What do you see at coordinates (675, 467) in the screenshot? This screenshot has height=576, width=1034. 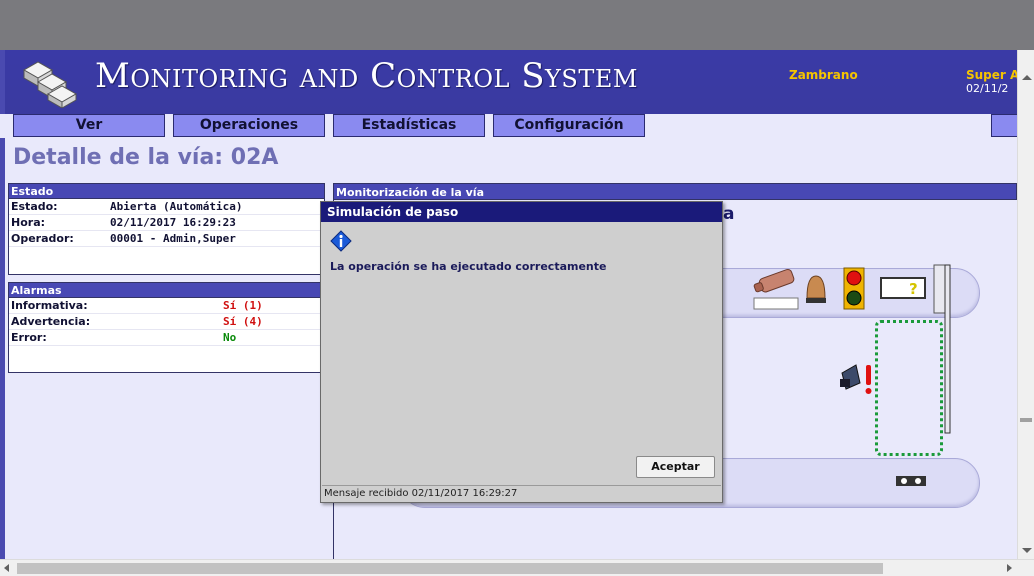 I see `accept-button: Aceptar` at bounding box center [675, 467].